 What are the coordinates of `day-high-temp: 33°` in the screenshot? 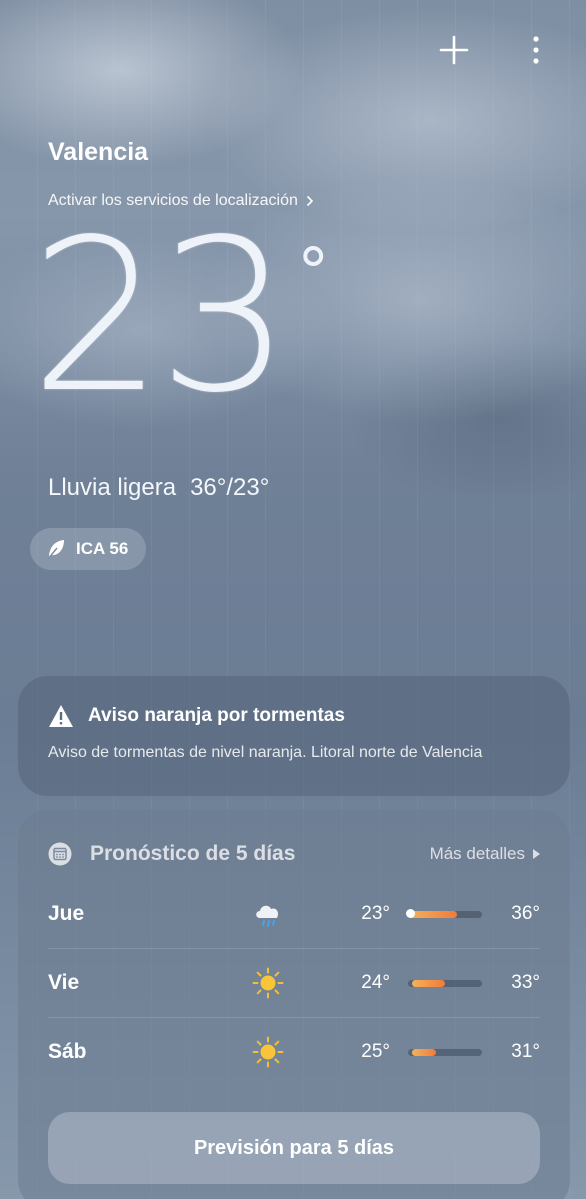 It's located at (525, 982).